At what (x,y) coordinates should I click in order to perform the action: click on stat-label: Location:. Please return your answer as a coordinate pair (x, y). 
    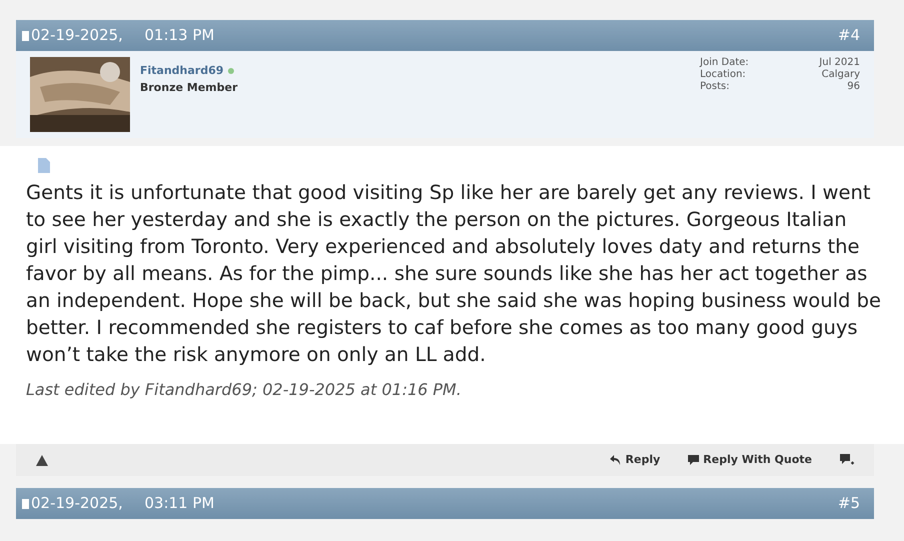
    Looking at the image, I should click on (723, 75).